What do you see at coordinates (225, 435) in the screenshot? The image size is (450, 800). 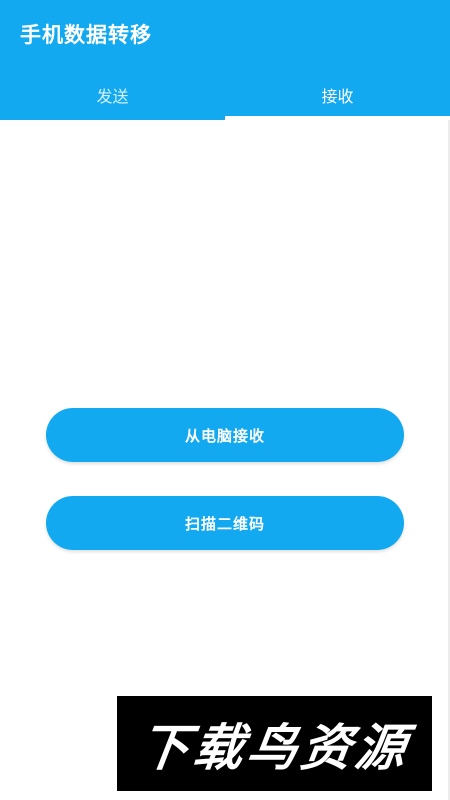 I see `receive-from-pc-button: 从电脑接收` at bounding box center [225, 435].